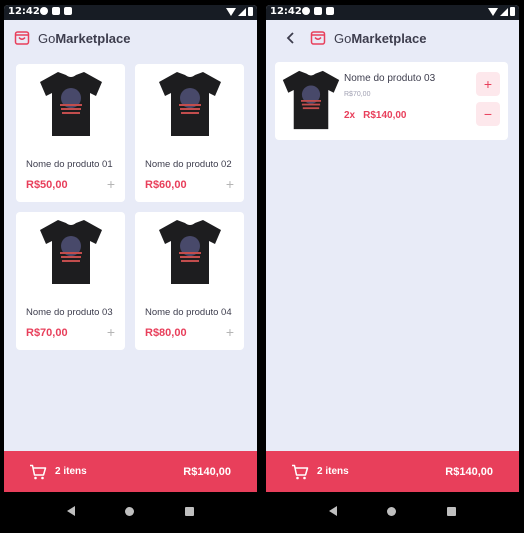 This screenshot has width=524, height=533. Describe the element at coordinates (47, 185) in the screenshot. I see `product-price: R$50,00` at that location.